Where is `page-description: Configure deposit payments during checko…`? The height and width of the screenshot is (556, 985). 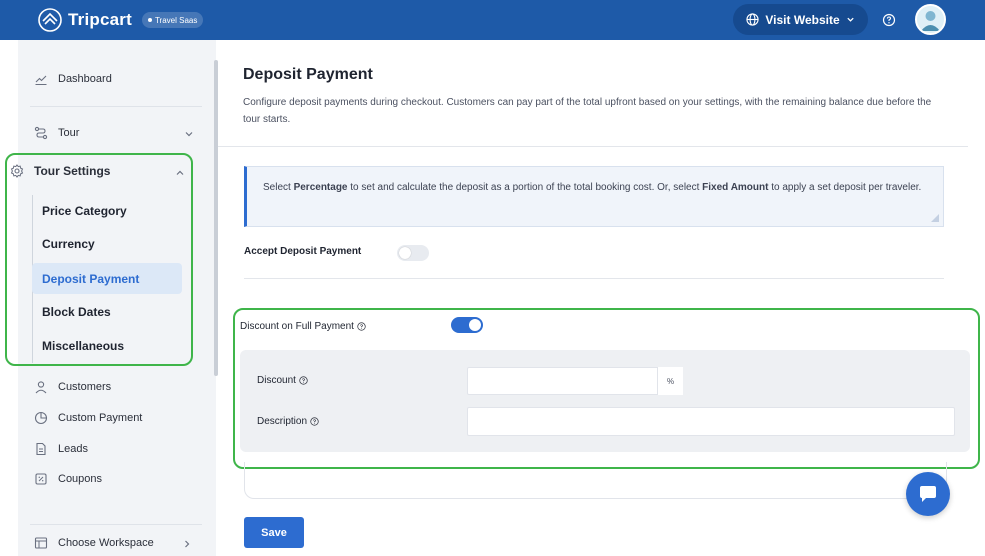 page-description: Configure deposit payments during checko… is located at coordinates (587, 111).